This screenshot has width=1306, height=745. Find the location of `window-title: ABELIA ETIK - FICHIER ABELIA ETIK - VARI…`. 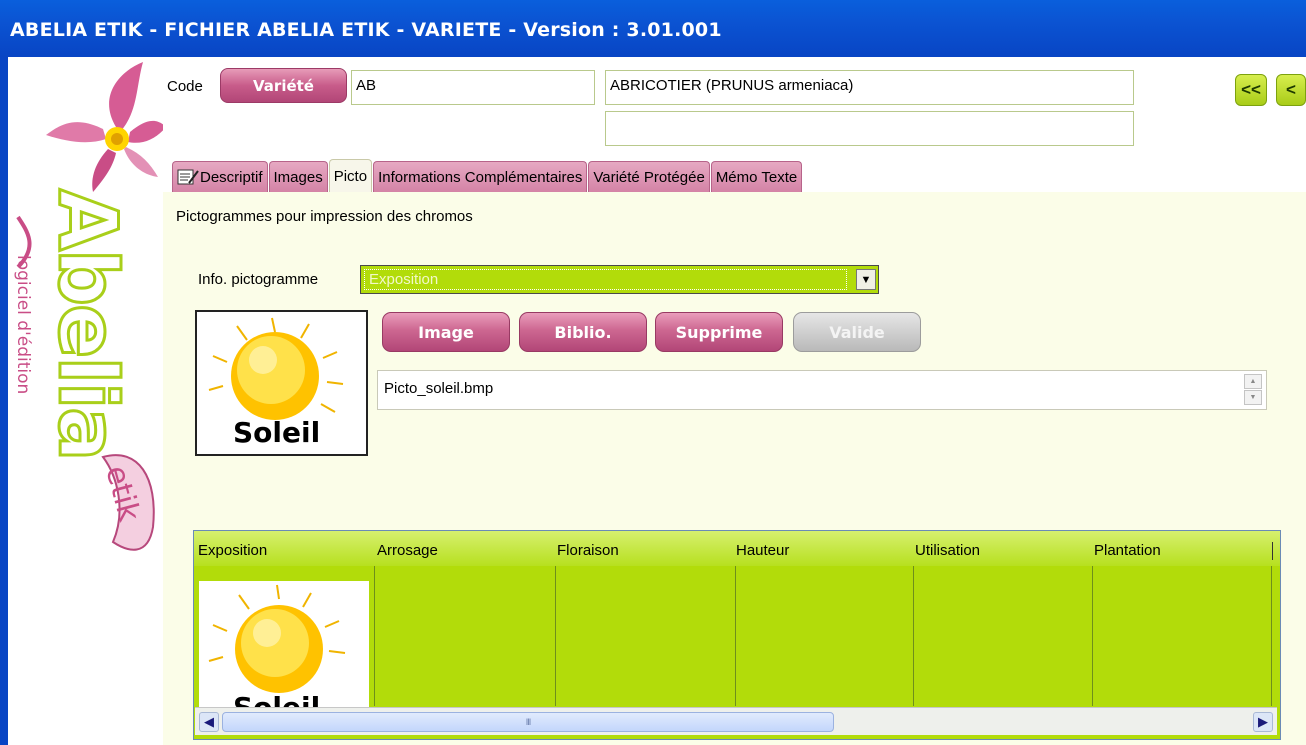

window-title: ABELIA ETIK - FICHIER ABELIA ETIK - VARI… is located at coordinates (366, 30).